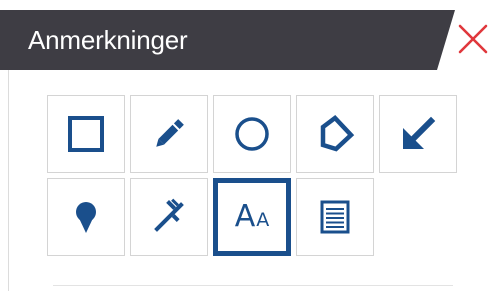 This screenshot has width=504, height=291. What do you see at coordinates (253, 285) in the screenshot?
I see `section-divider` at bounding box center [253, 285].